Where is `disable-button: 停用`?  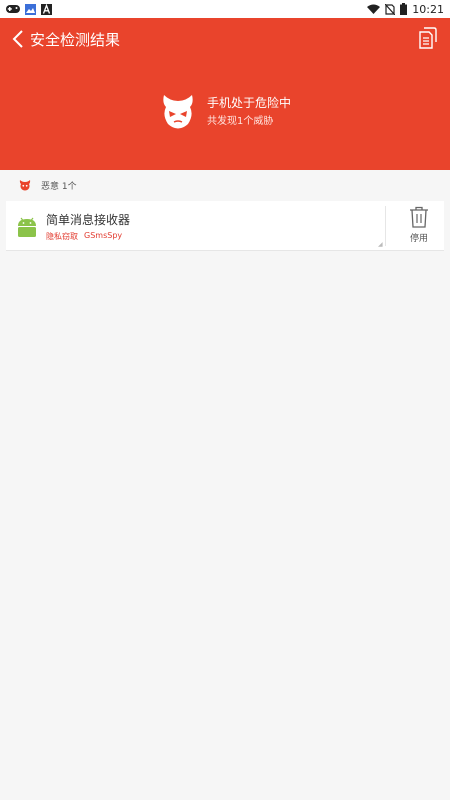
disable-button: 停用 is located at coordinates (419, 227).